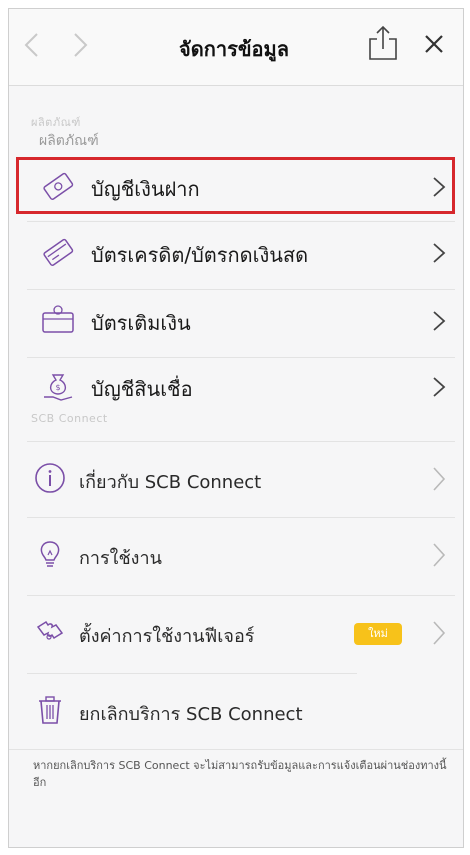 The image size is (470, 855). I want to click on close-icon, so click(434, 44).